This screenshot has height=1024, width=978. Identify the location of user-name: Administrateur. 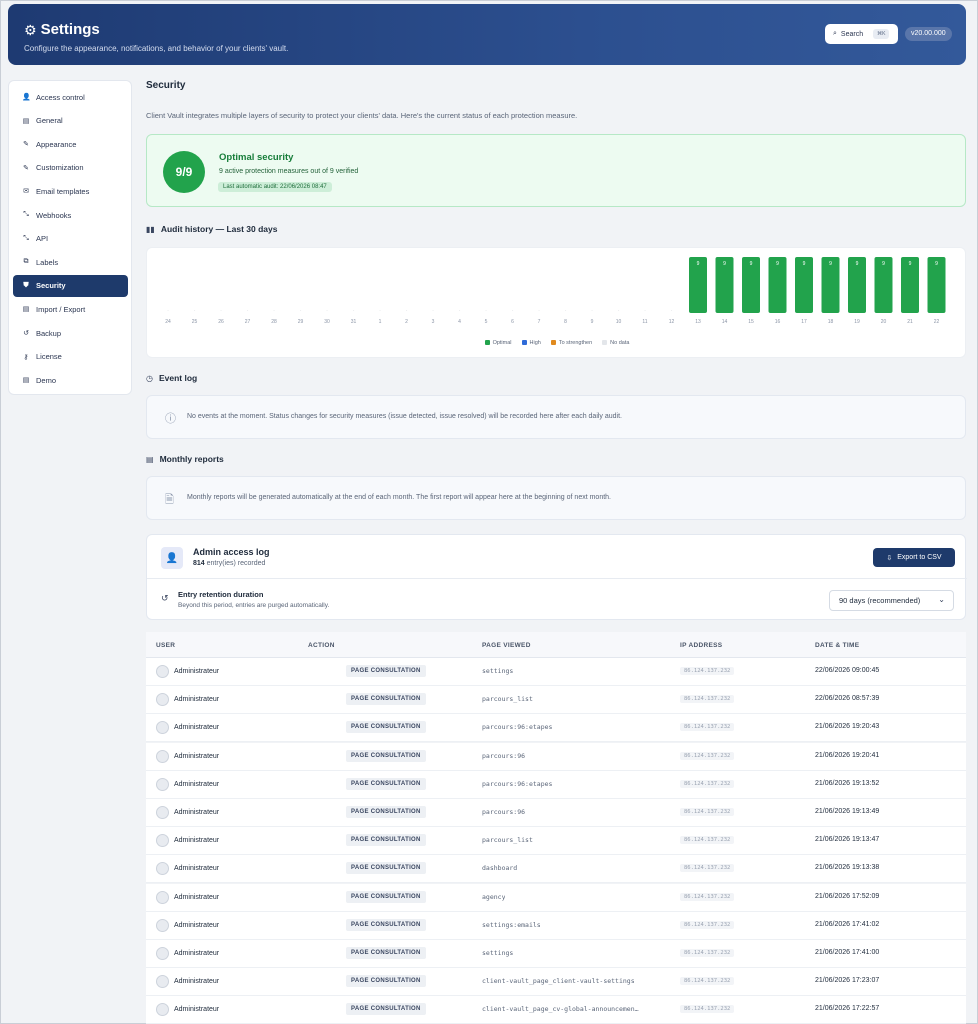
(197, 728).